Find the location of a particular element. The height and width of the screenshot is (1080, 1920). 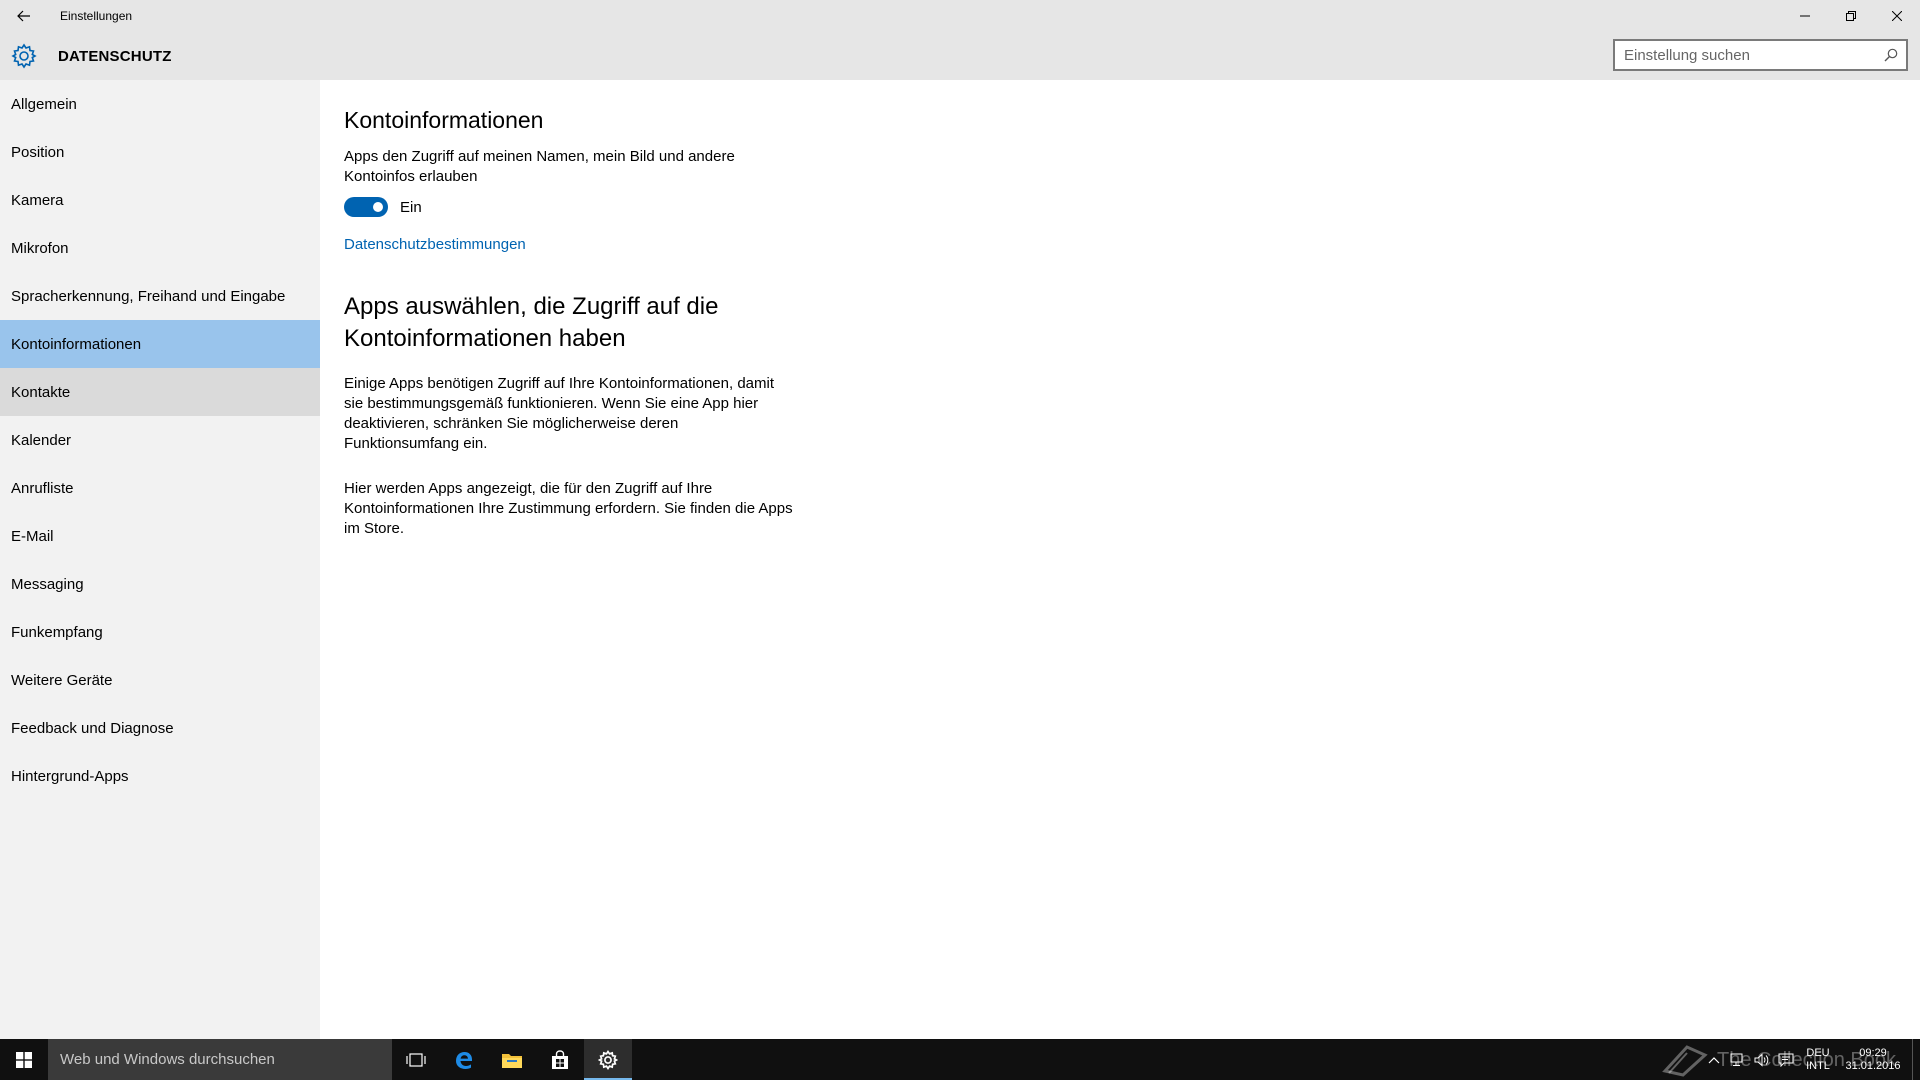

sidebar-item-email: E-Mail is located at coordinates (160, 536).